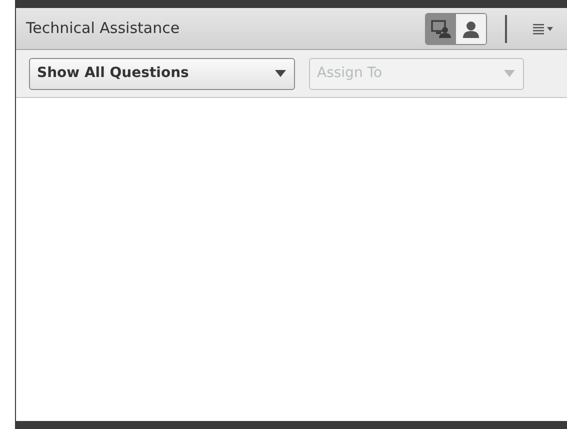 Image resolution: width=567 pixels, height=429 pixels. I want to click on panel-title: Technical Assistance, so click(103, 29).